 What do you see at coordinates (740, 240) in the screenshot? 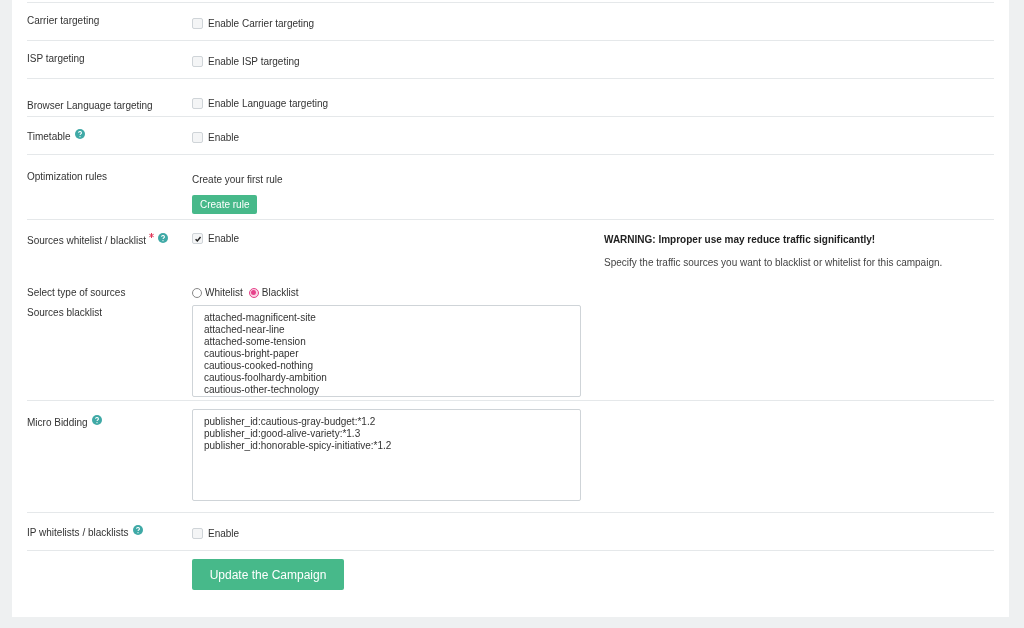
I see `warning-text: WARNING: Improper use may reduce traffic significantly!` at bounding box center [740, 240].